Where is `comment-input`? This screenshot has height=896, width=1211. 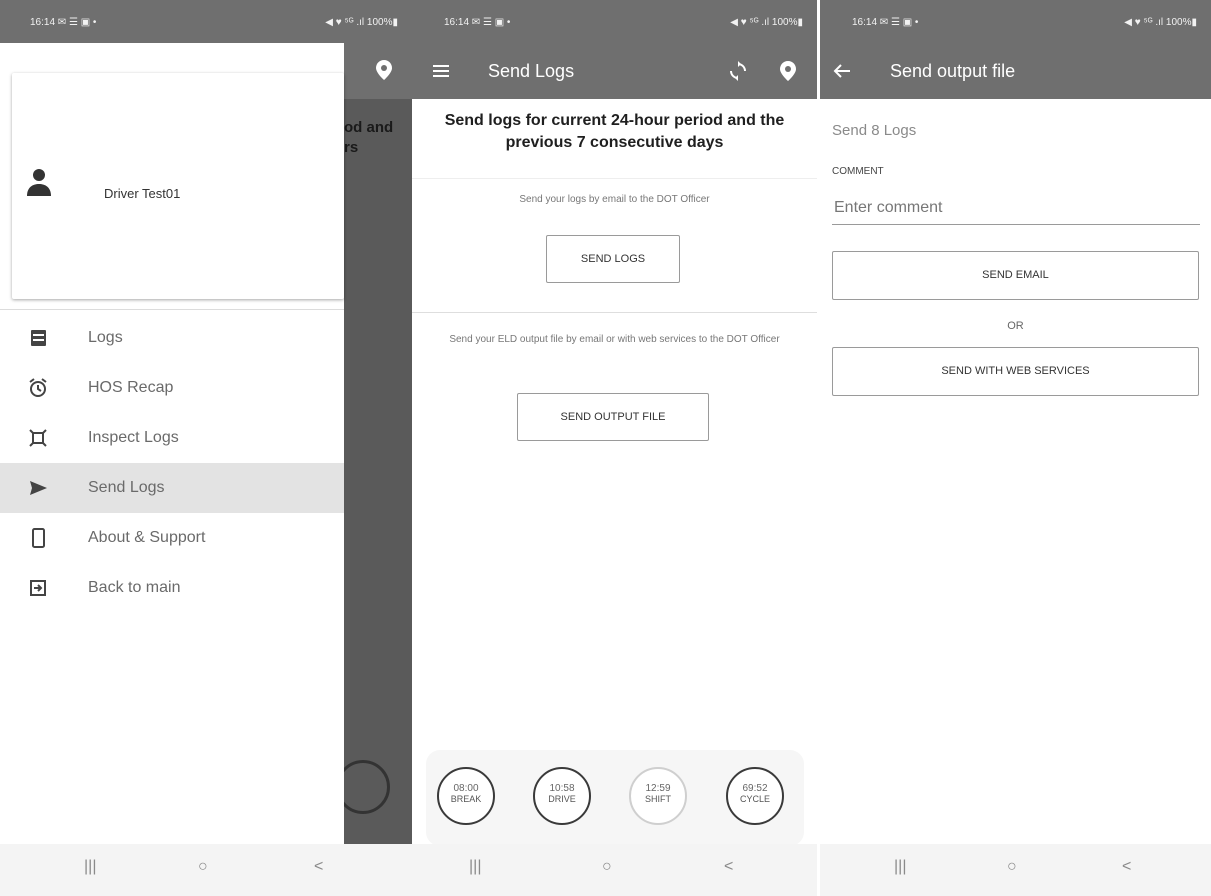
comment-input is located at coordinates (1016, 208).